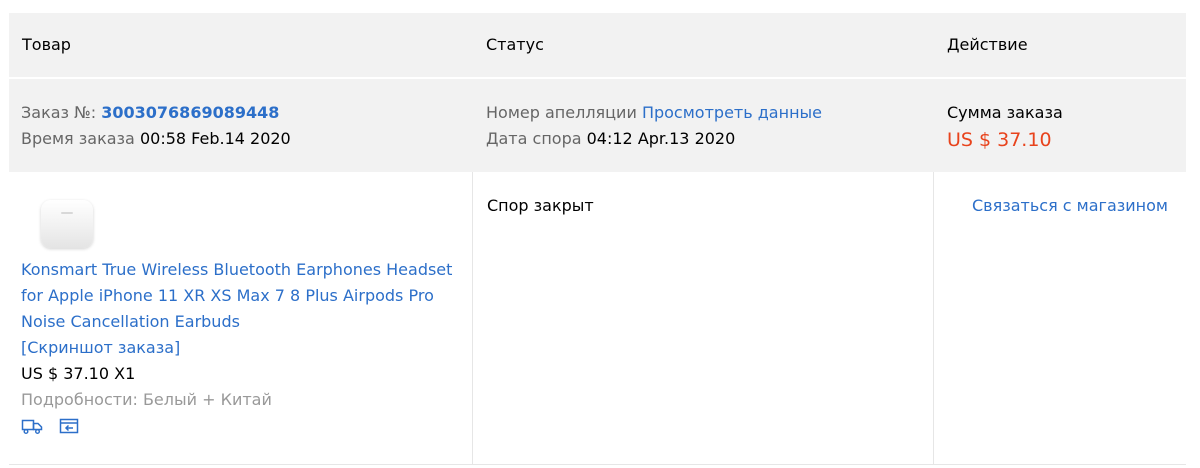  What do you see at coordinates (732, 112) in the screenshot?
I see `view-details-link: Просмотреть данные` at bounding box center [732, 112].